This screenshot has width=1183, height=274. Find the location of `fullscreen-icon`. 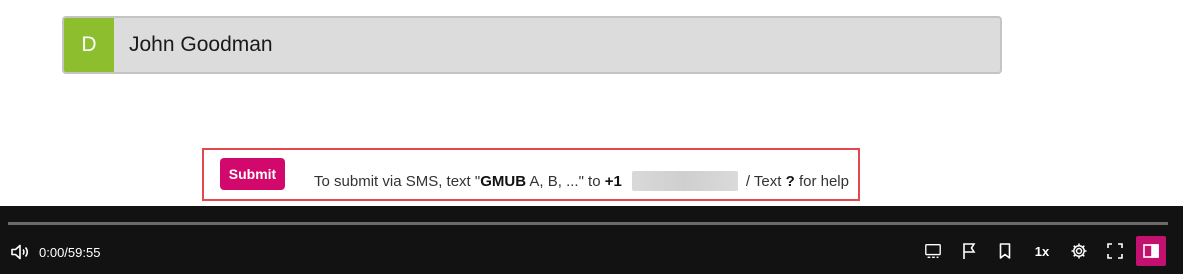

fullscreen-icon is located at coordinates (1115, 251).